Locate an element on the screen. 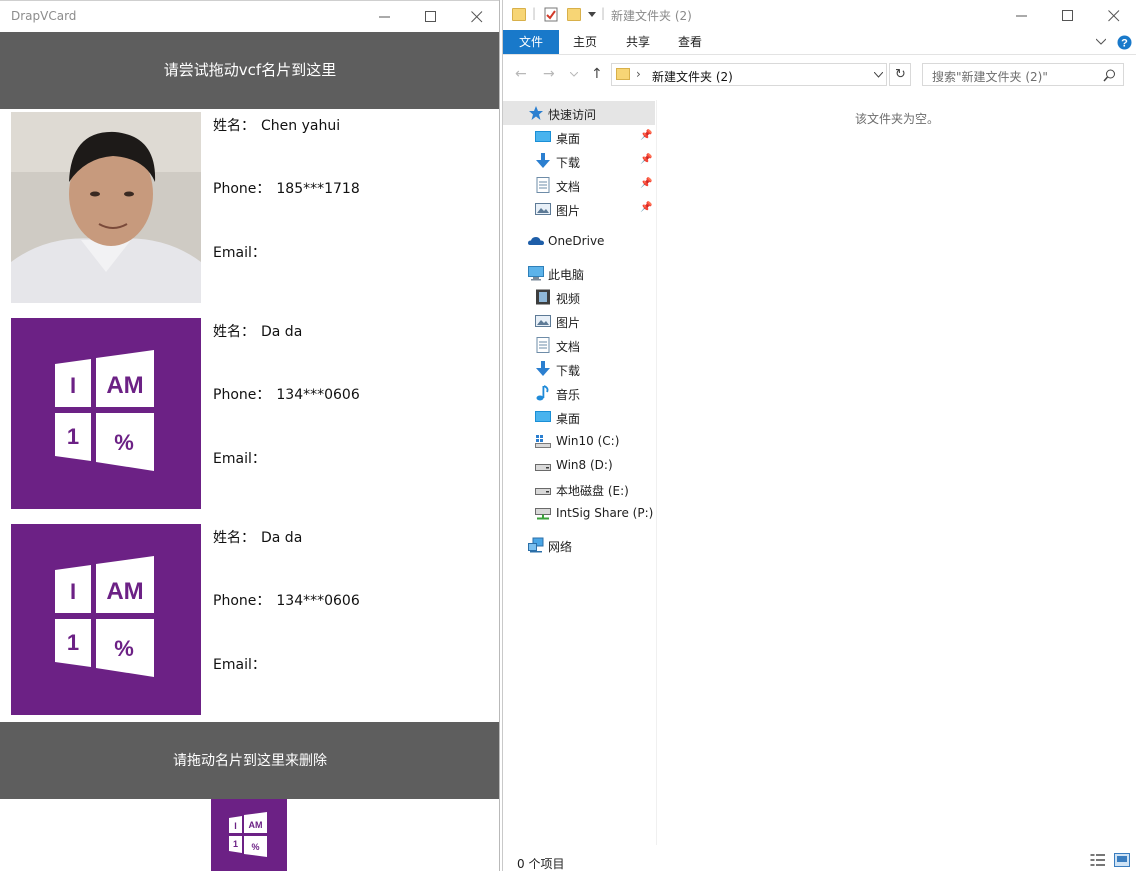 The image size is (1136, 871). phone-value: 134***0606 is located at coordinates (318, 601).